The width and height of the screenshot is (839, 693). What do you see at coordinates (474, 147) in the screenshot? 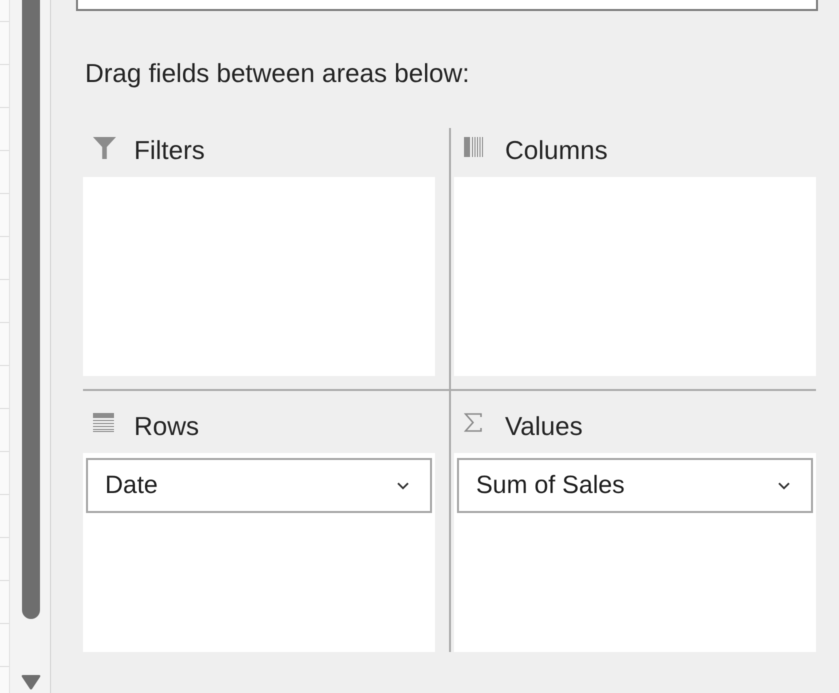
I see `columns-icon` at bounding box center [474, 147].